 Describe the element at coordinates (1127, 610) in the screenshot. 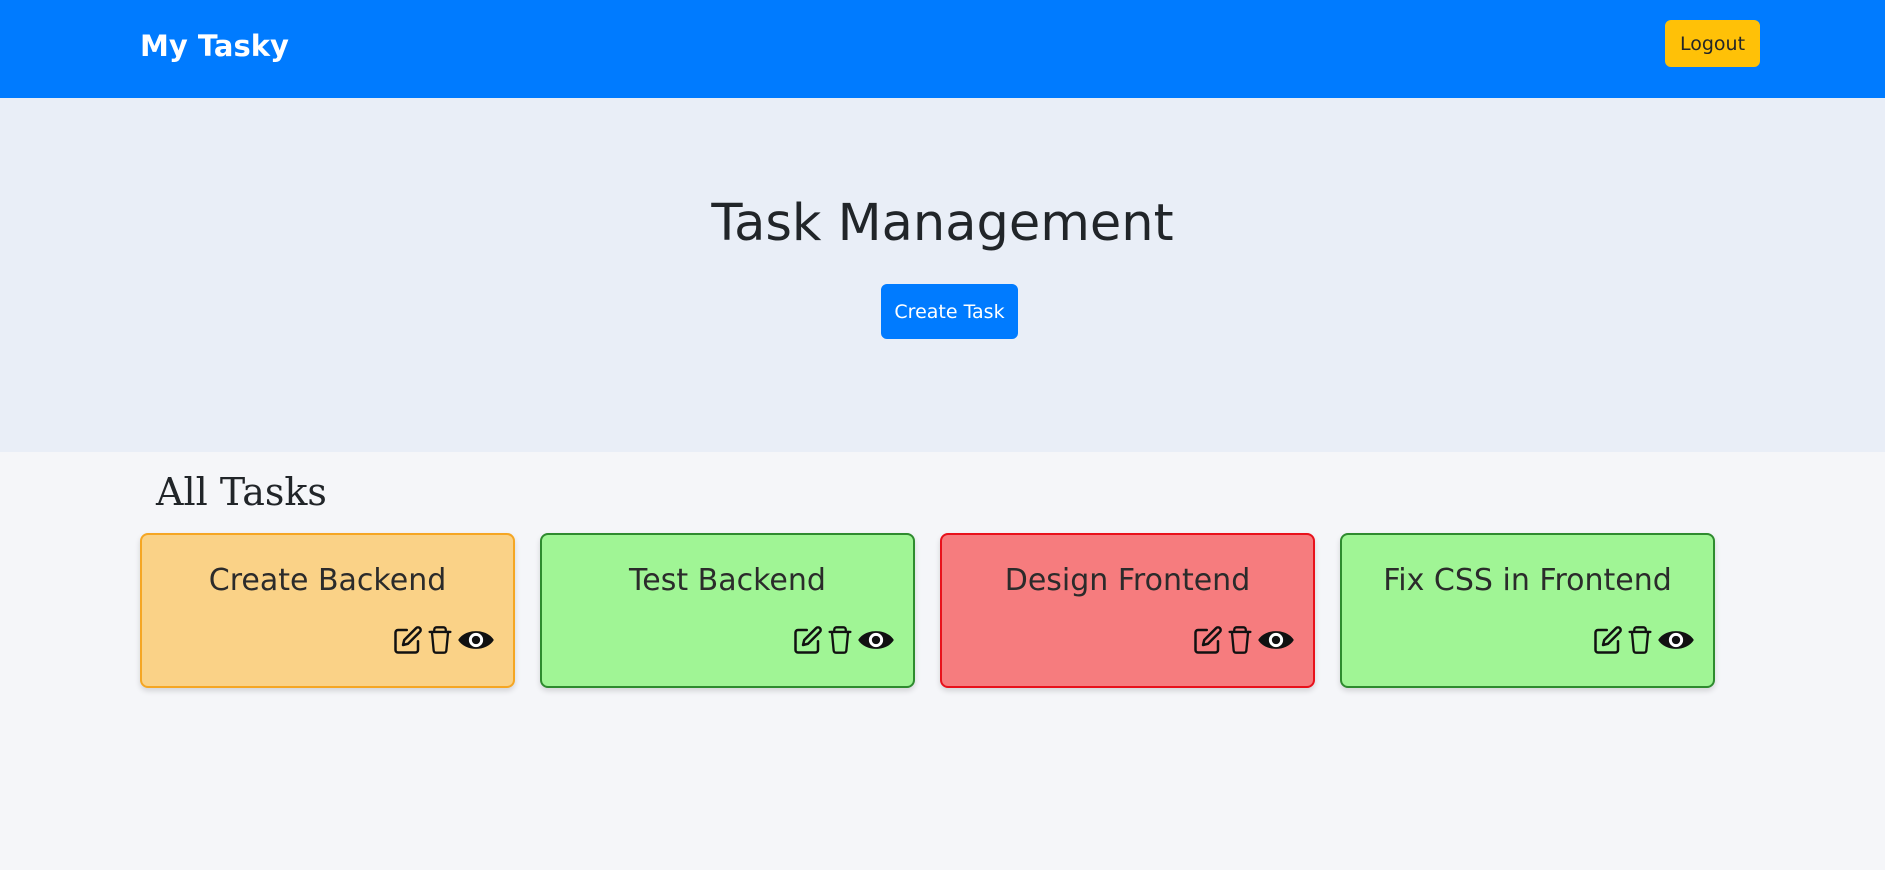

I see `task-card: Design Frontend` at that location.